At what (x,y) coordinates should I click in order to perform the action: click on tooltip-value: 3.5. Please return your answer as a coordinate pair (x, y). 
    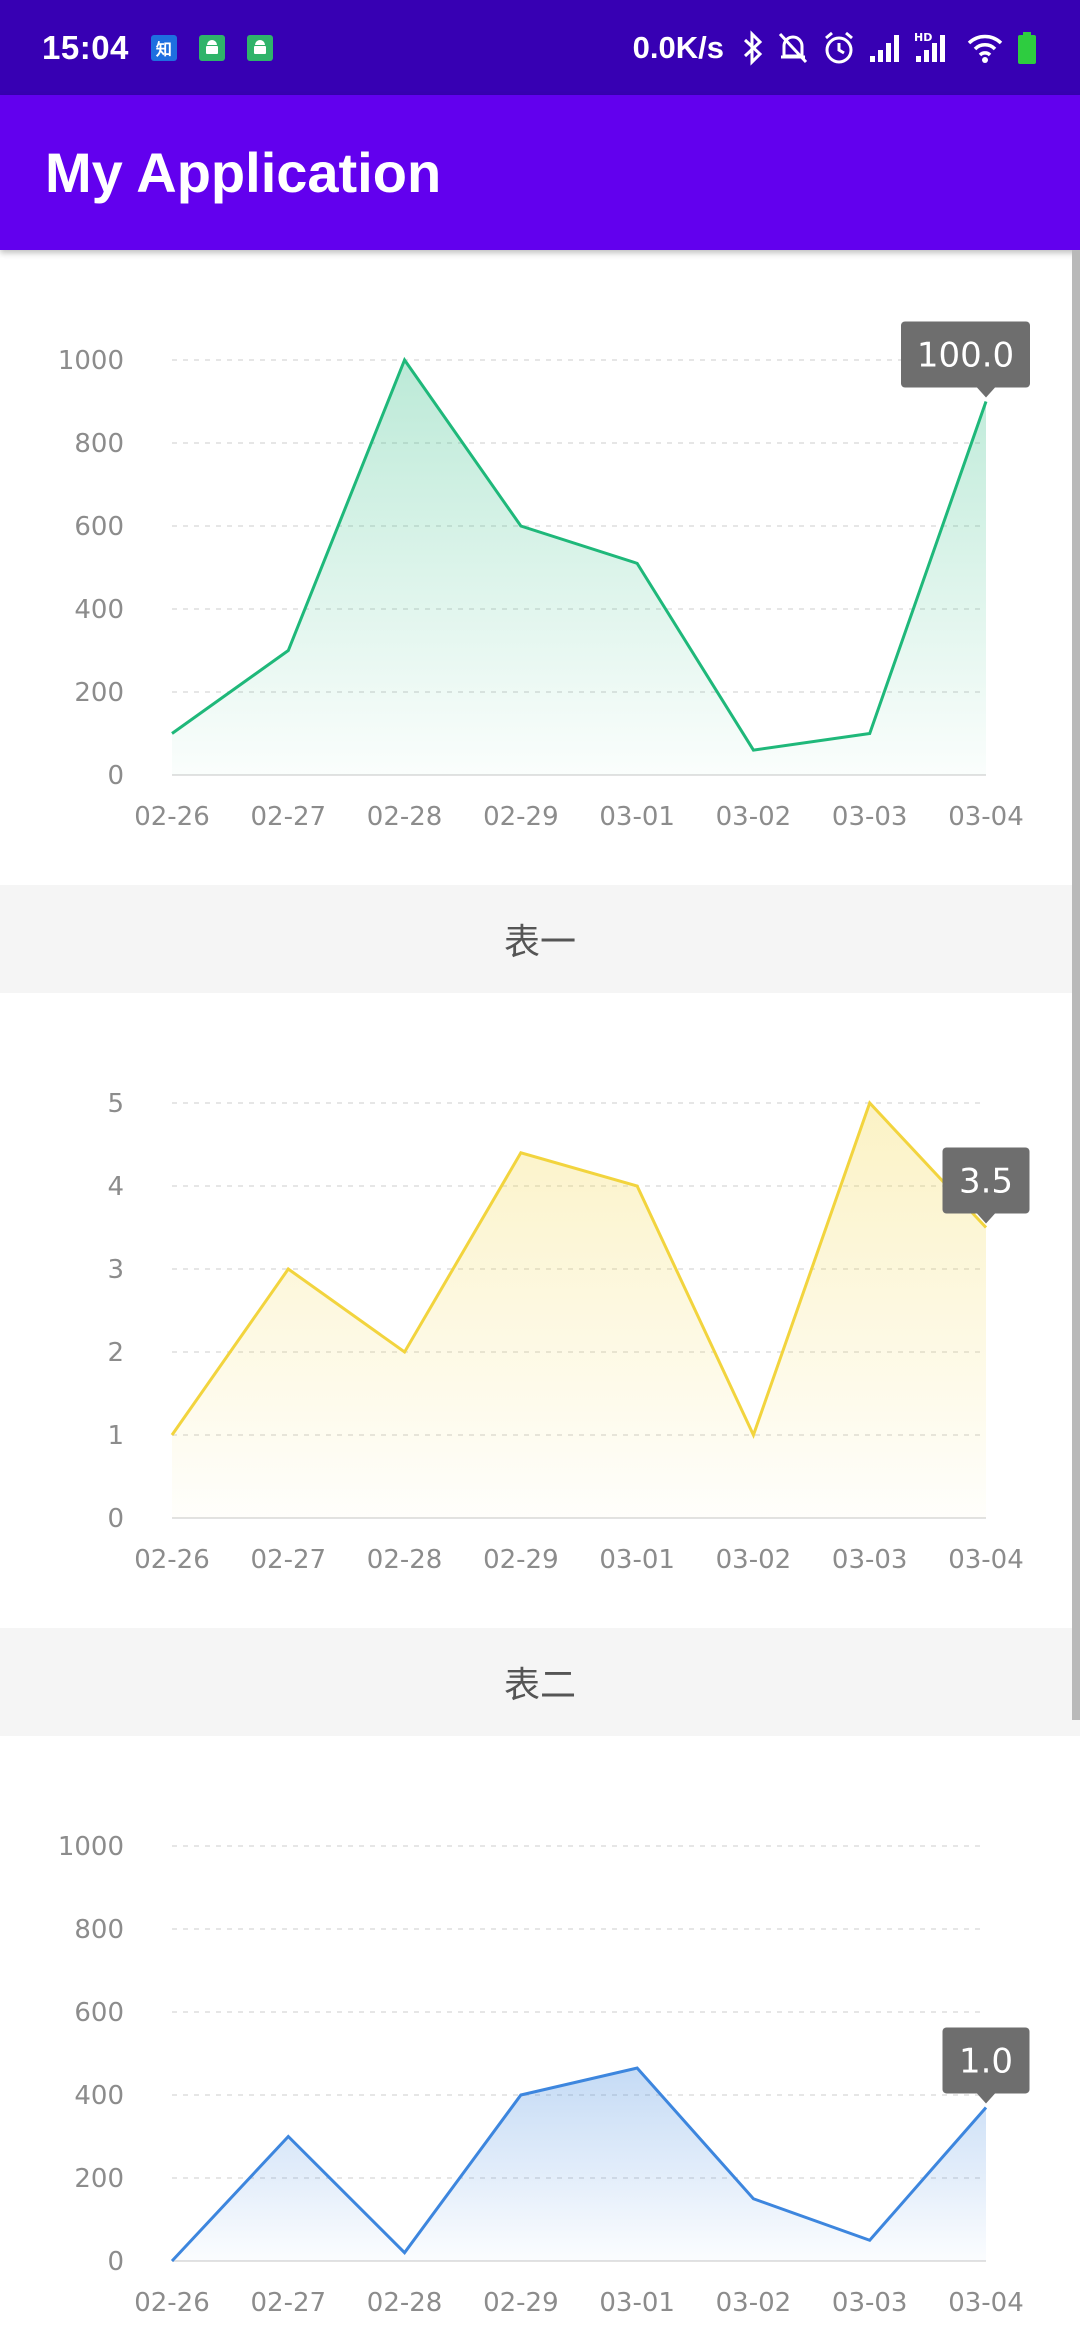
    Looking at the image, I should click on (986, 1182).